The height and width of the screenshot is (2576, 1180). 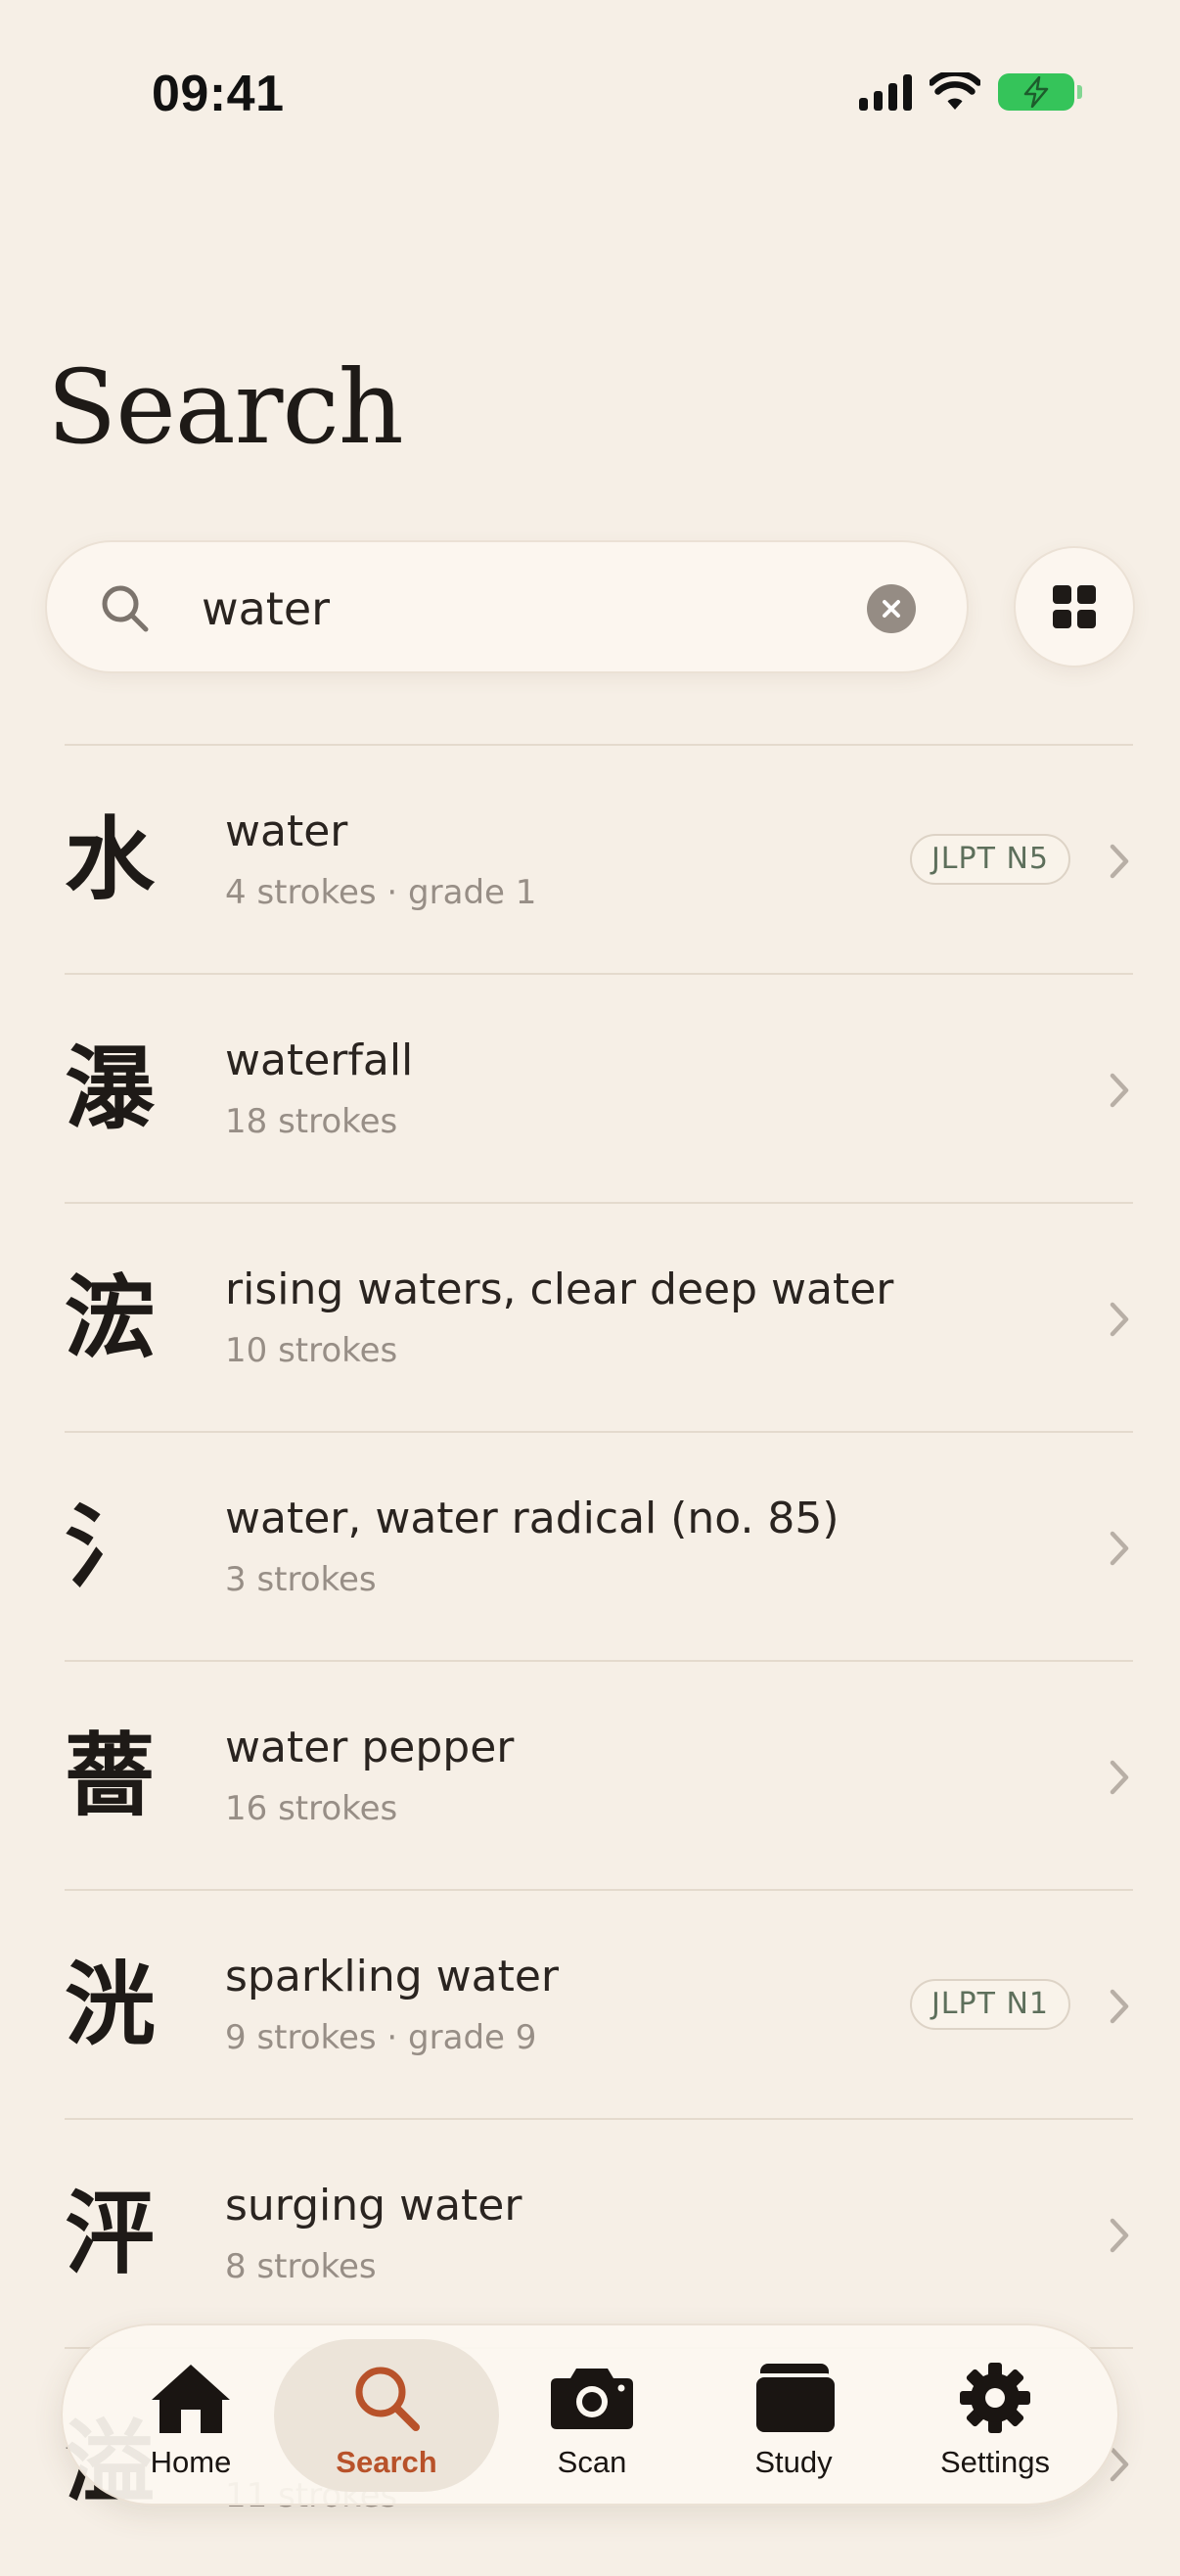 What do you see at coordinates (225, 407) in the screenshot?
I see `page-title: Search` at bounding box center [225, 407].